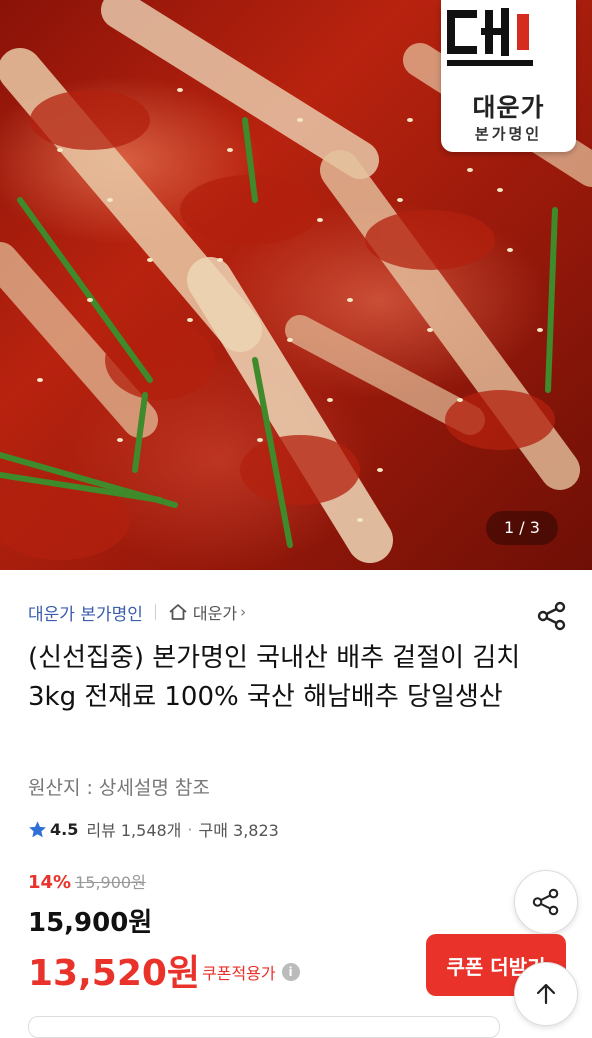  Describe the element at coordinates (491, 36) in the screenshot. I see `logo-mark-icon` at that location.